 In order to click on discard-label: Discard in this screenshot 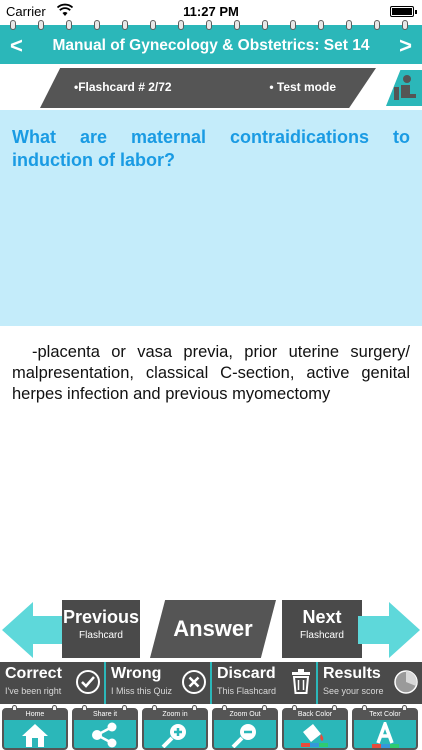, I will do `click(246, 673)`.